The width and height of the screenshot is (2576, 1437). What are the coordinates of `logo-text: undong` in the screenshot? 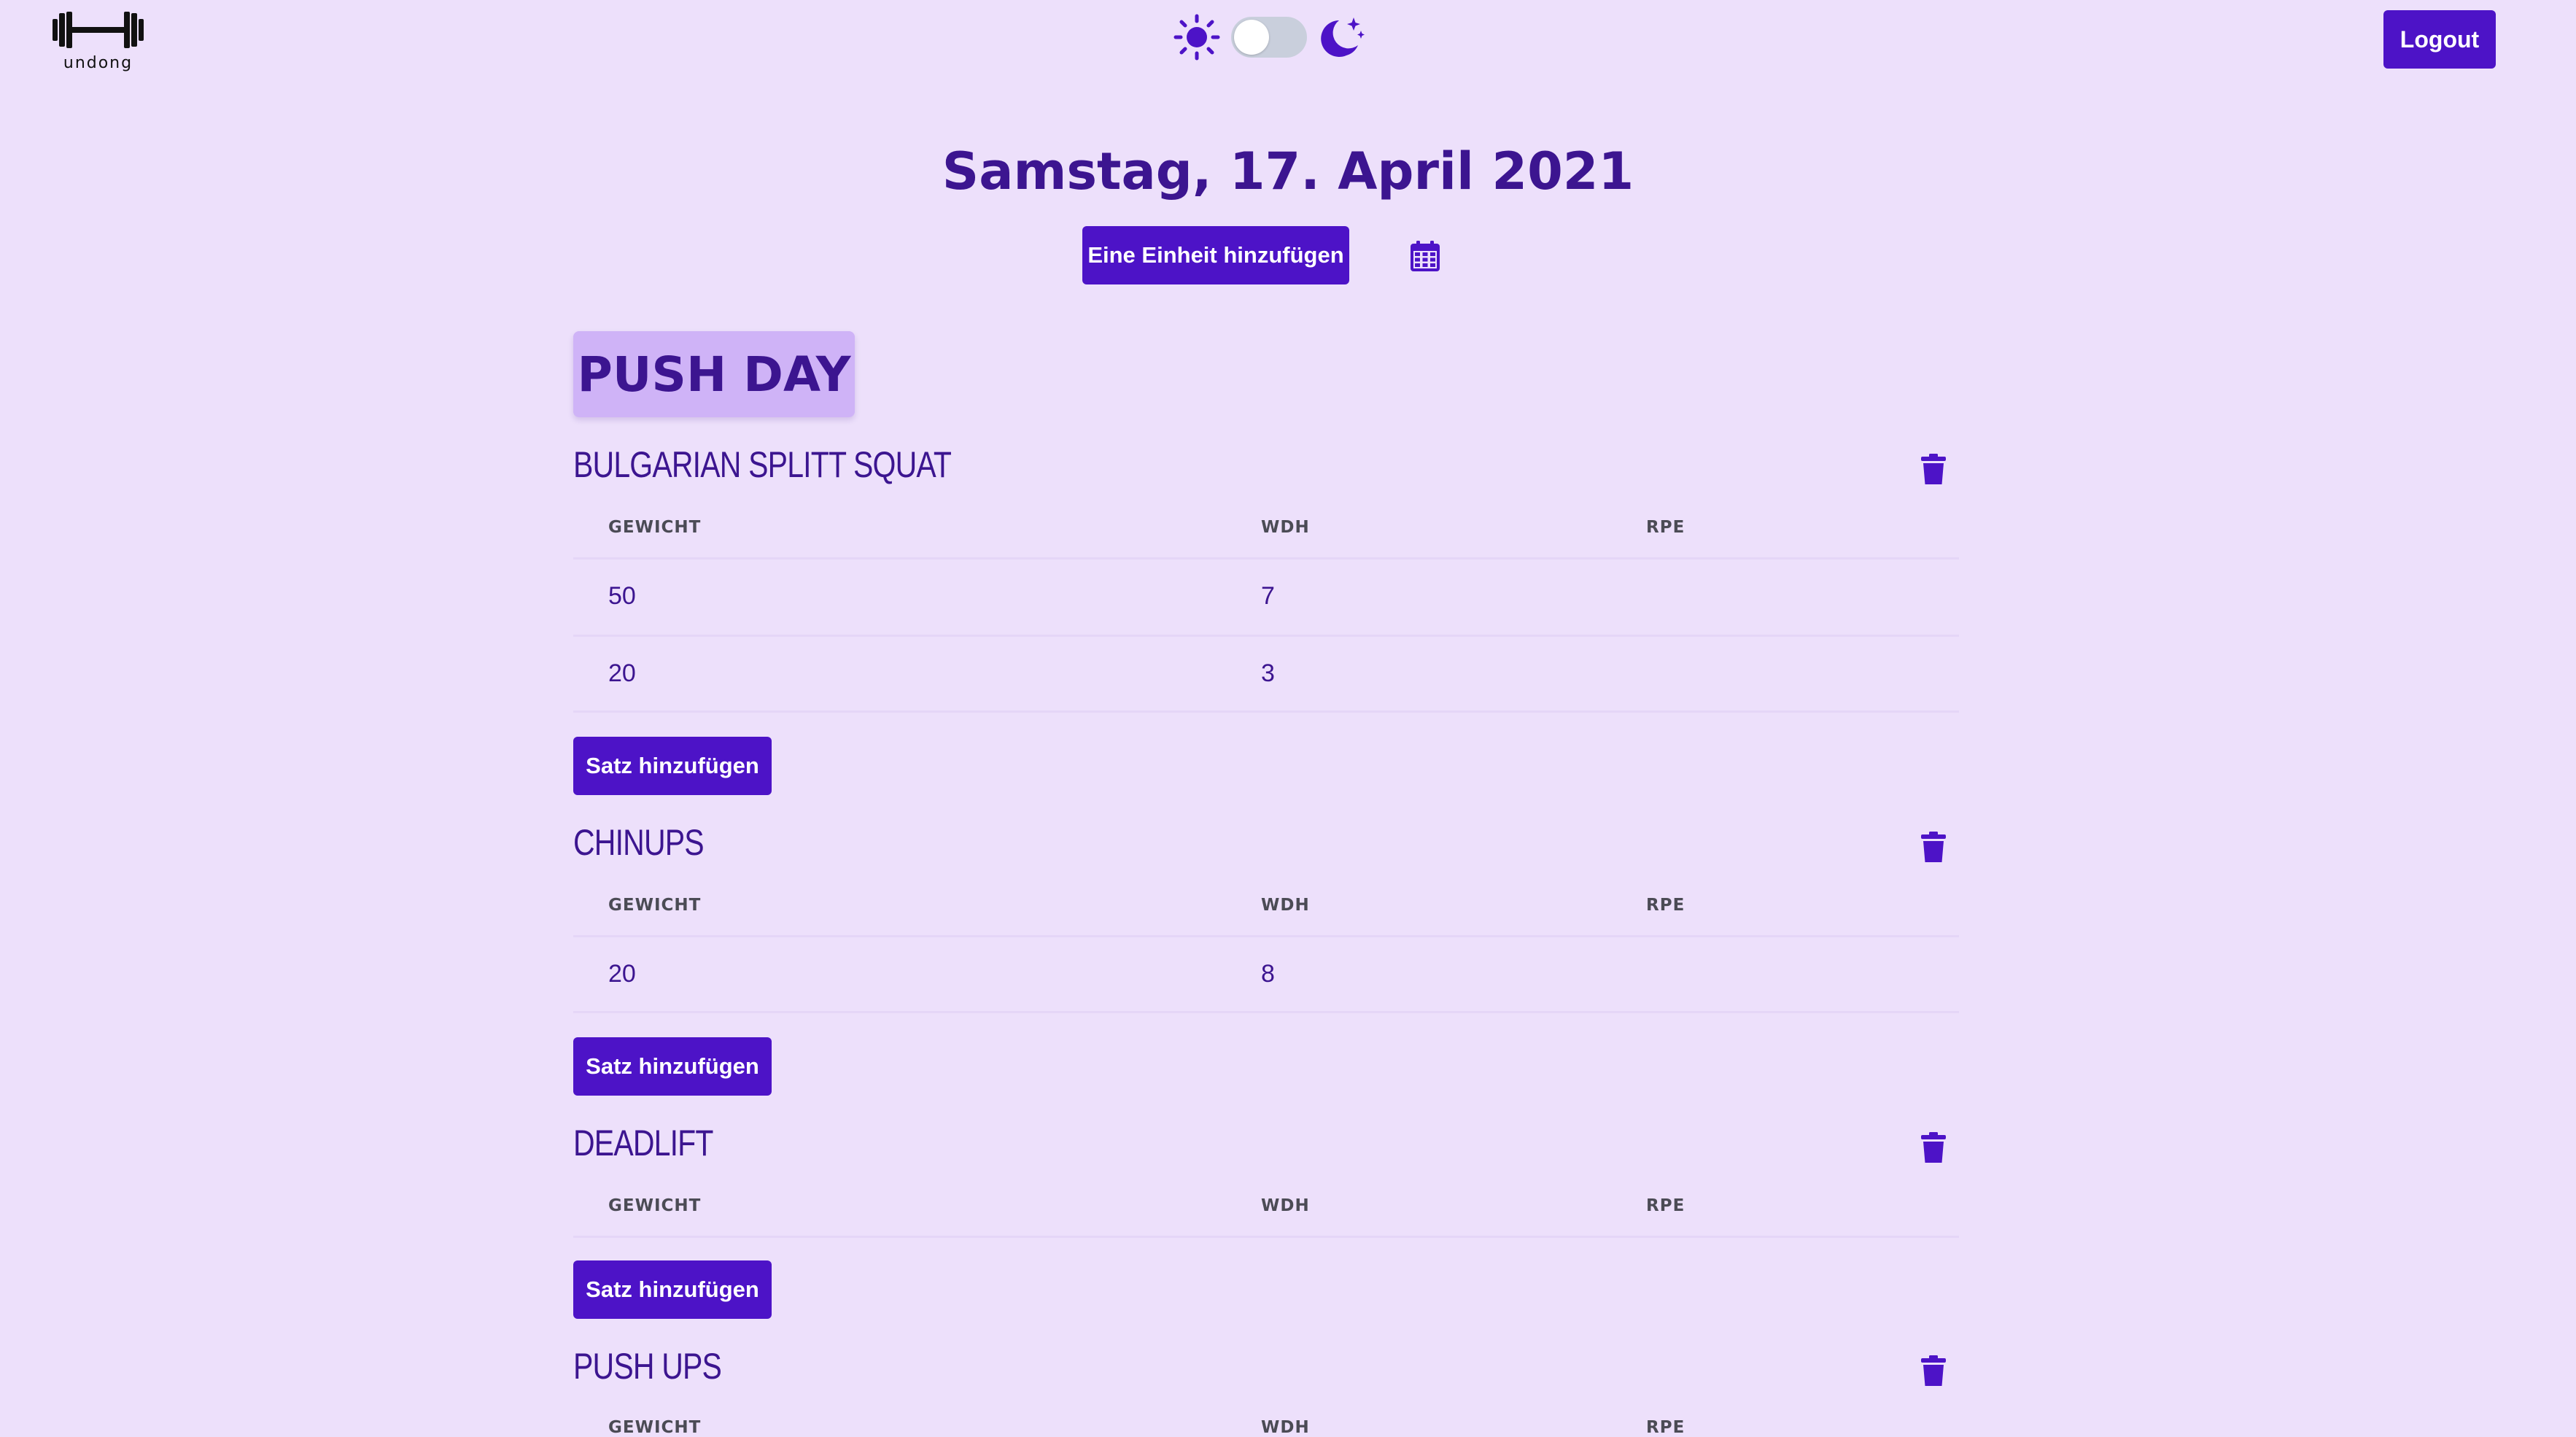 It's located at (98, 63).